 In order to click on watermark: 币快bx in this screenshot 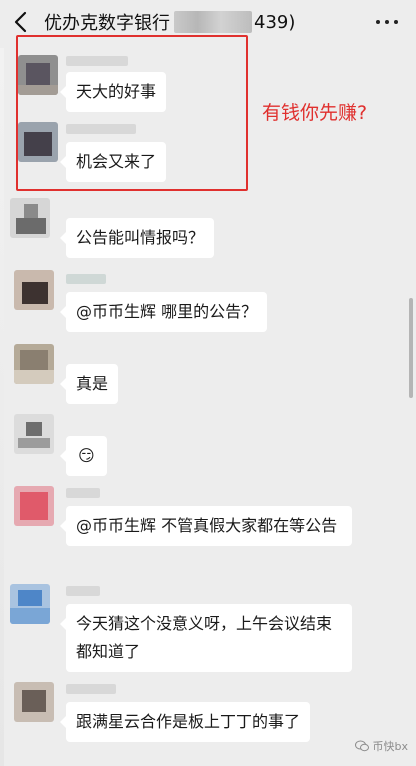, I will do `click(381, 746)`.